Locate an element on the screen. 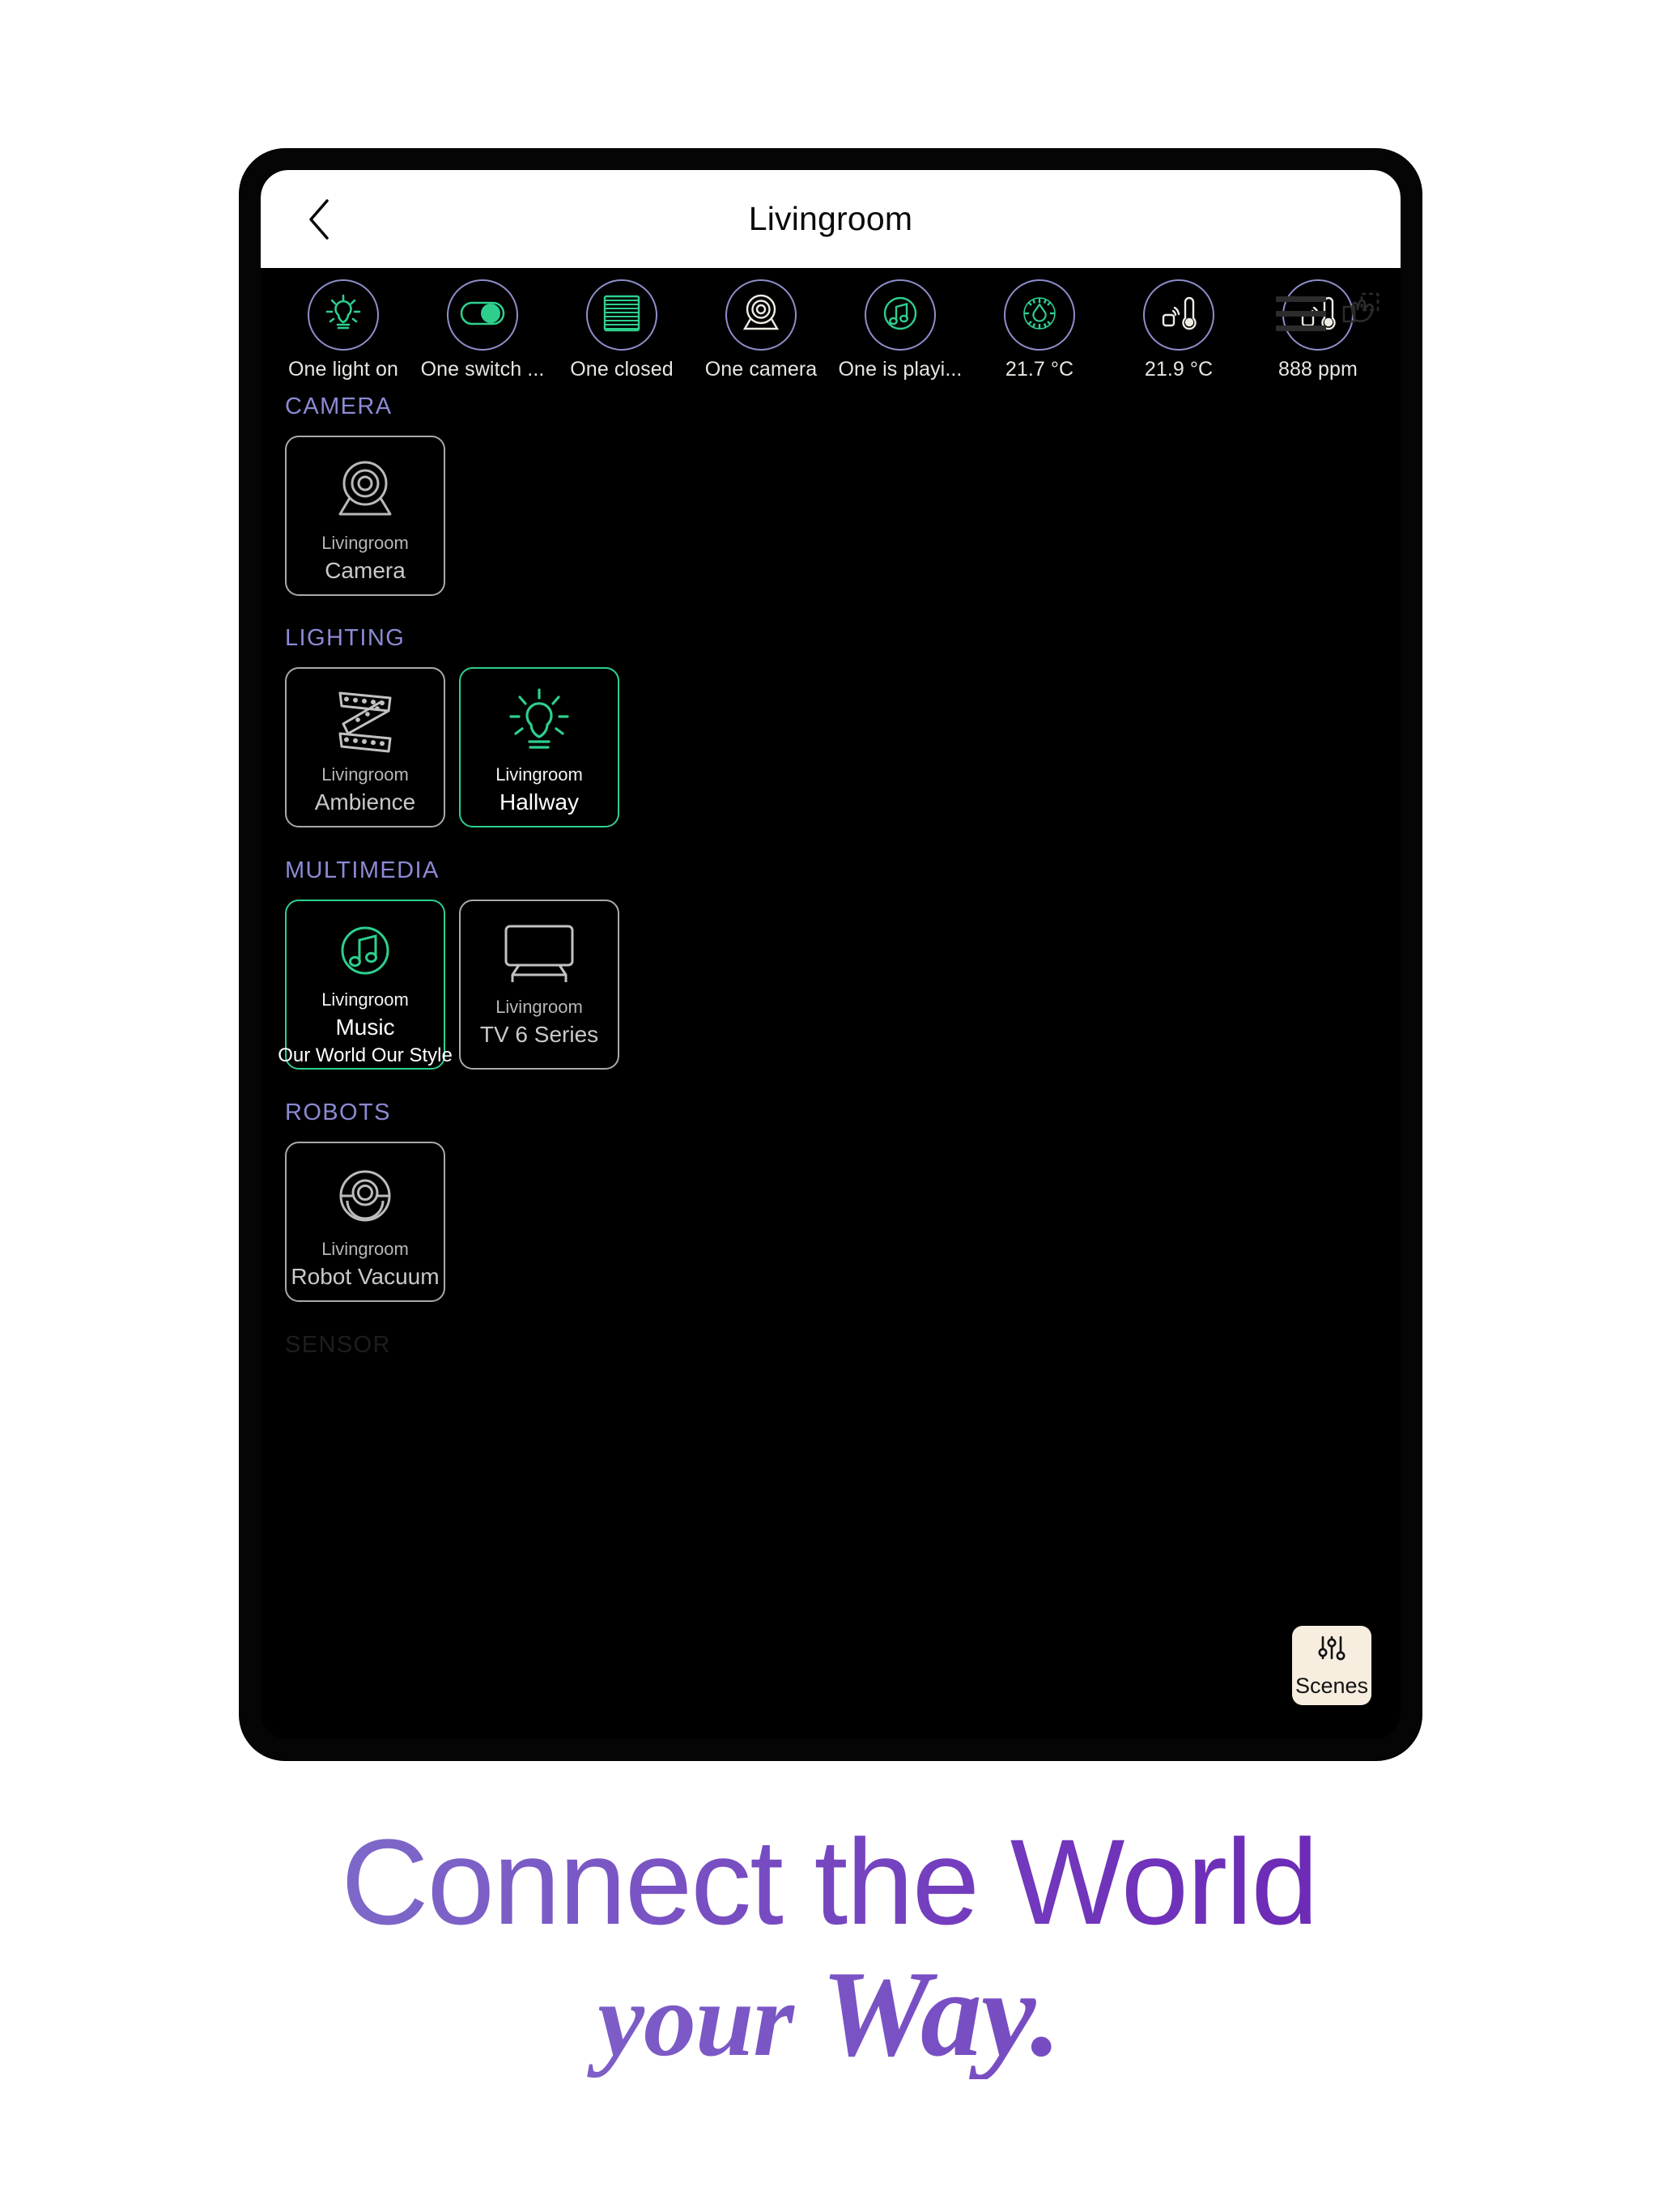 The width and height of the screenshot is (1658, 2212). device-card-music: Livingroom Music Our World Our Style is located at coordinates (365, 985).